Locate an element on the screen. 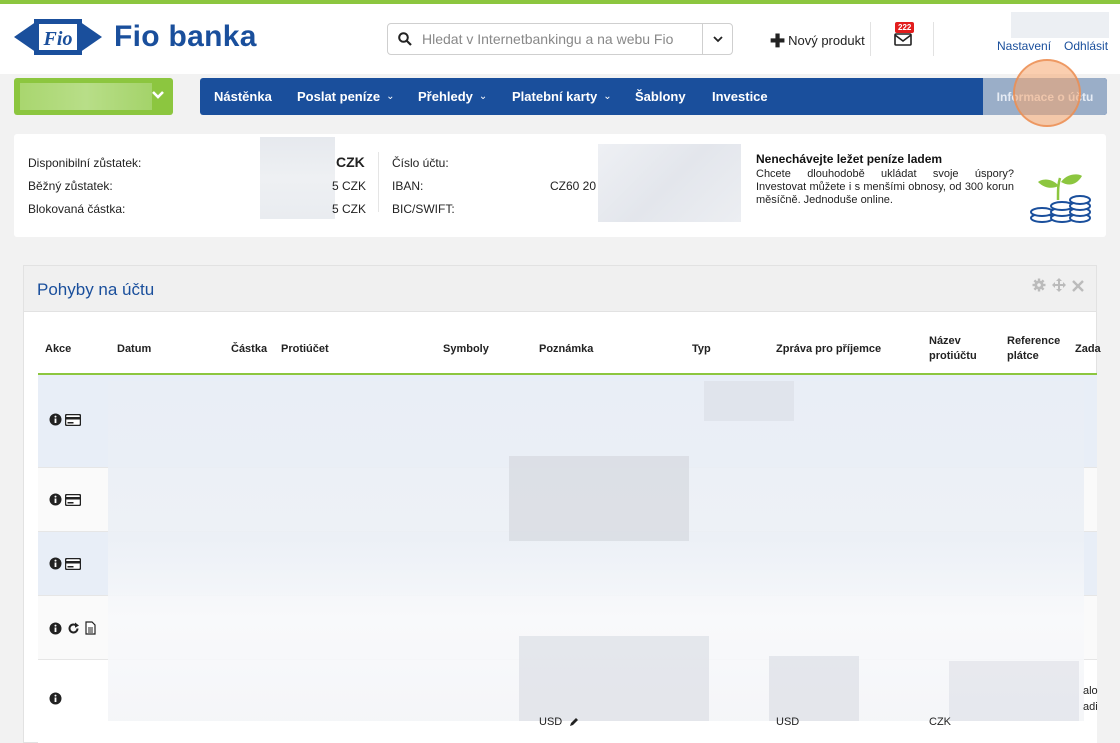  messages-button: 222 is located at coordinates (903, 35).